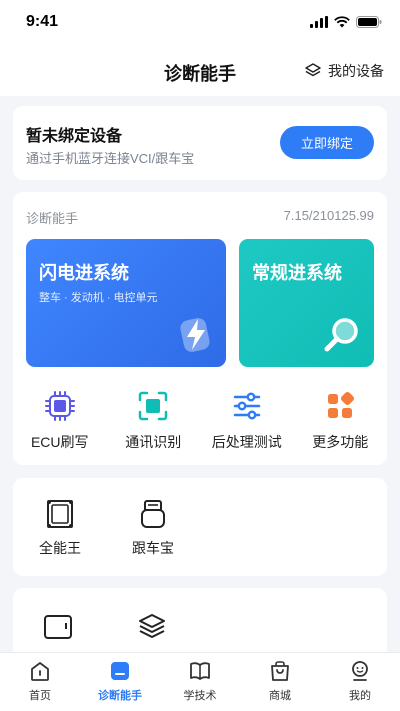  I want to click on my-device-button: 我的设备, so click(344, 71).